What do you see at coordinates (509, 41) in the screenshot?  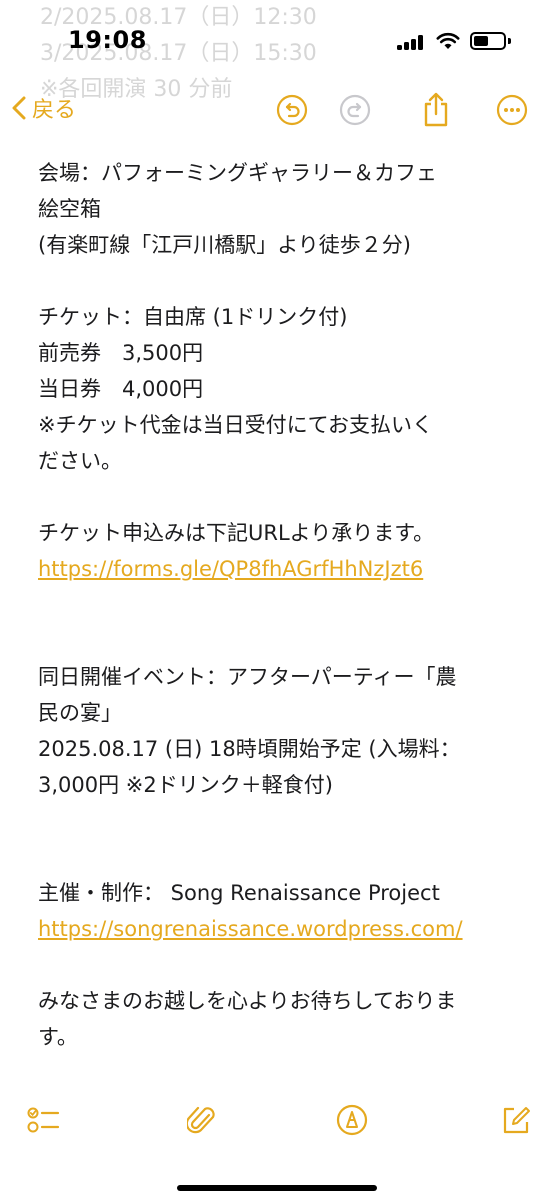 I see `battery-cap` at bounding box center [509, 41].